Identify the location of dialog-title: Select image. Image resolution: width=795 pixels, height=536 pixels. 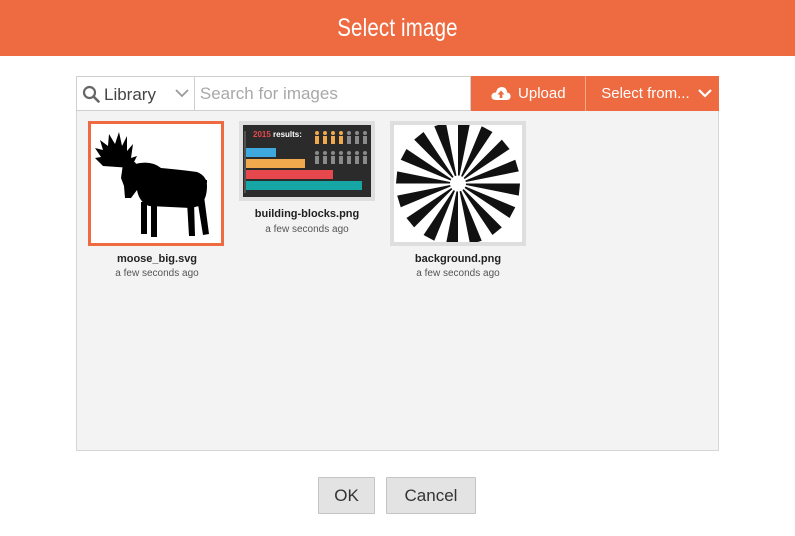
(397, 27).